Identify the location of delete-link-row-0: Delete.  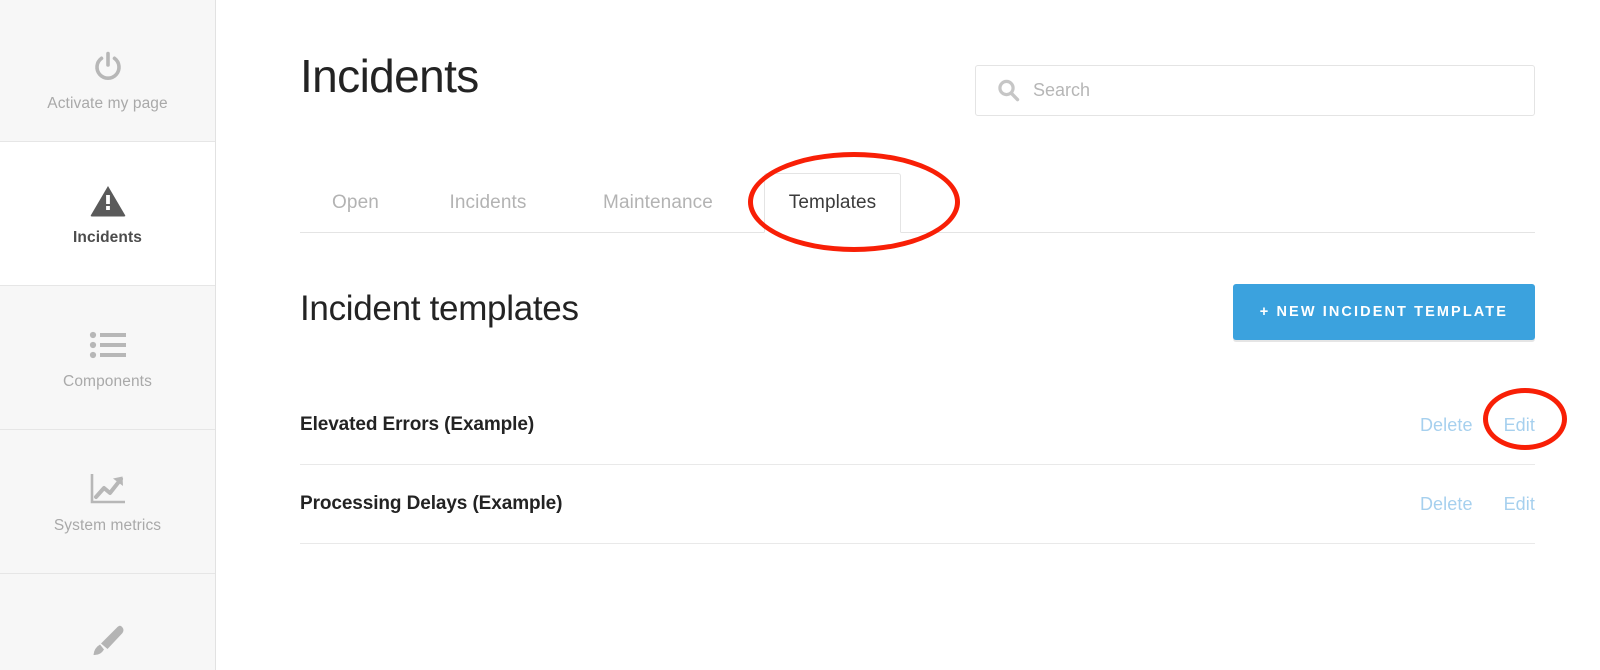
(1446, 425).